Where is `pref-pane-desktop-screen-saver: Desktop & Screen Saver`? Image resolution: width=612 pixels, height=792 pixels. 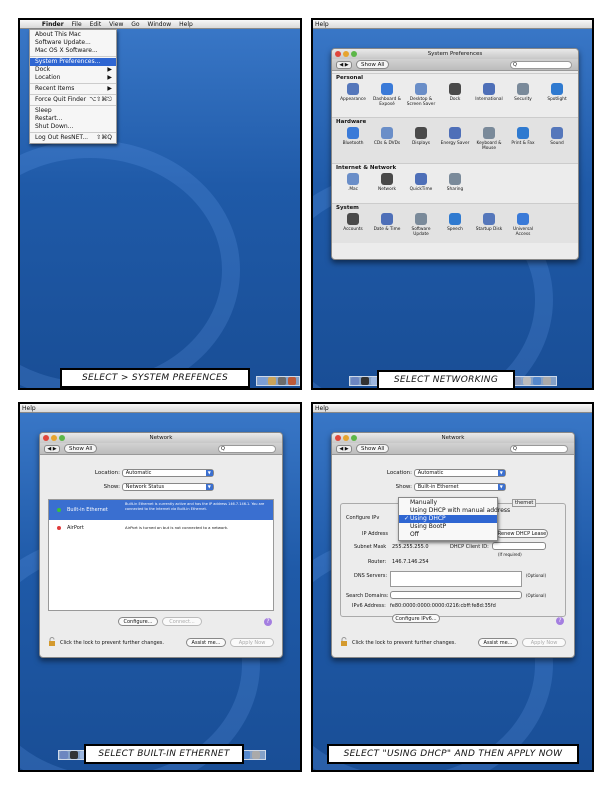
pref-pane-desktop-screen-saver: Desktop & Screen Saver is located at coordinates (421, 95).